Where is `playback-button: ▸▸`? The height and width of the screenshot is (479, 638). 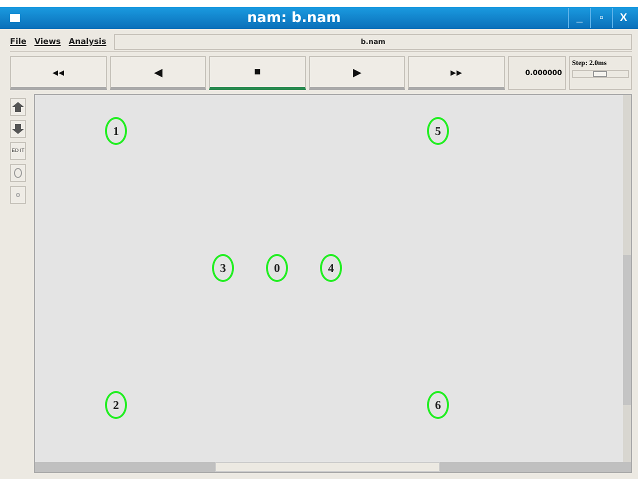 playback-button: ▸▸ is located at coordinates (456, 73).